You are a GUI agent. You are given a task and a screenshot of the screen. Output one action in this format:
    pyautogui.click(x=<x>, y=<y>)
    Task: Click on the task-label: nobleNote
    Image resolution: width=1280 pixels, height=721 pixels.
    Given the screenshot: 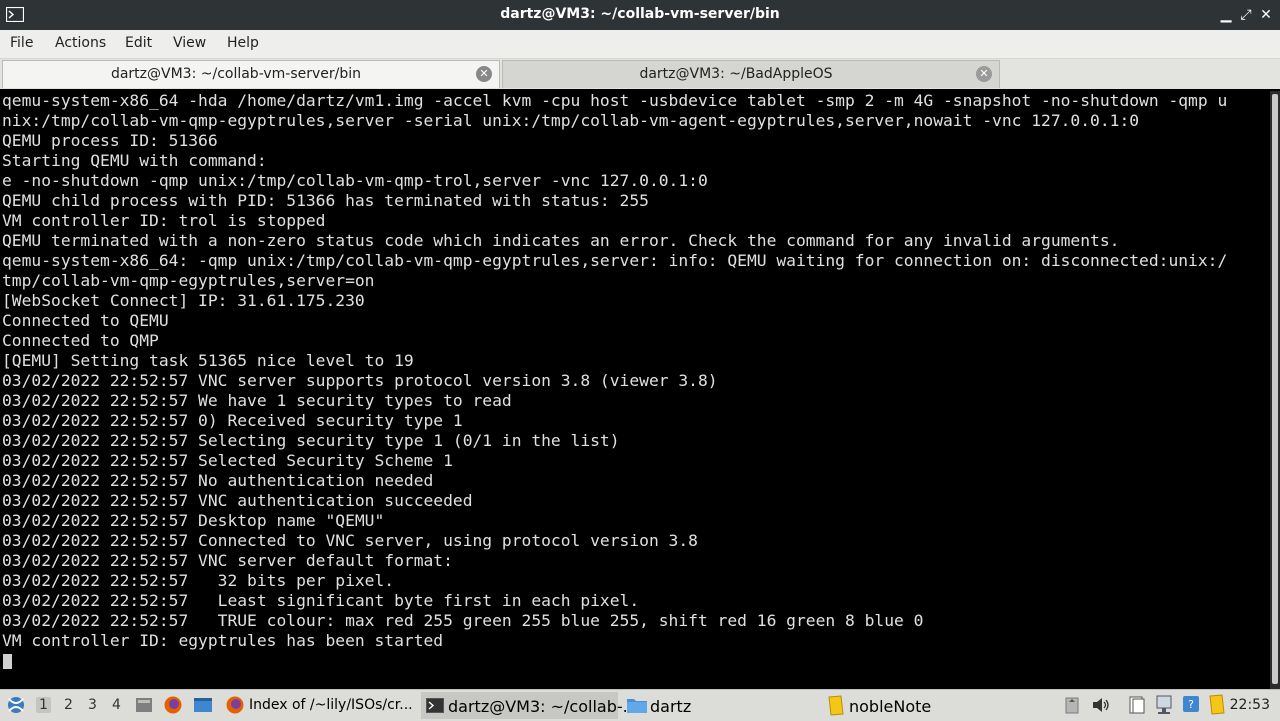 What is the action you would take?
    pyautogui.click(x=890, y=706)
    